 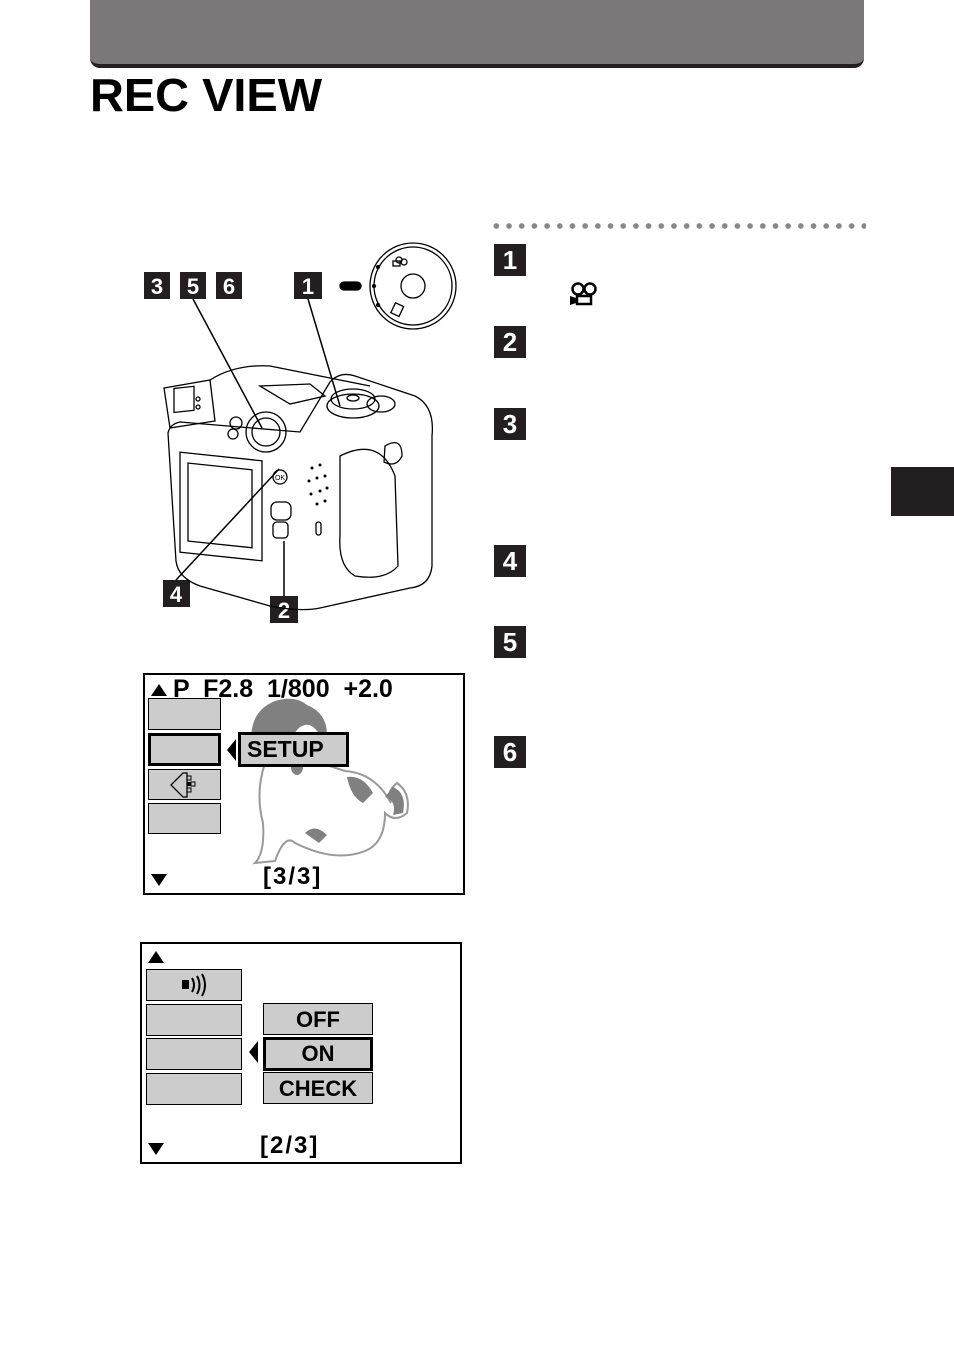 I want to click on camera-body: OK, so click(x=298, y=488).